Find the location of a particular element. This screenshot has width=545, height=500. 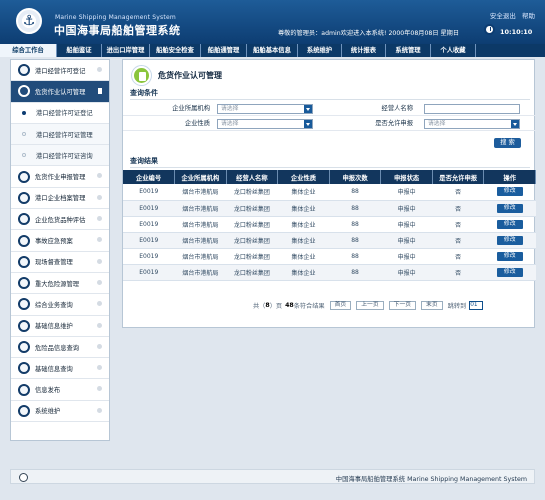

sidebar-item-label: 港口经营许可登记 is located at coordinates (60, 71).